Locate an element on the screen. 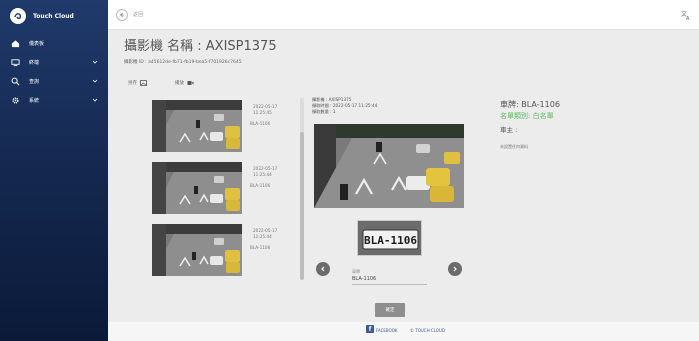 This screenshot has height=341, width=699. touch-cloud-link: © TOUCH CLOUD is located at coordinates (427, 330).